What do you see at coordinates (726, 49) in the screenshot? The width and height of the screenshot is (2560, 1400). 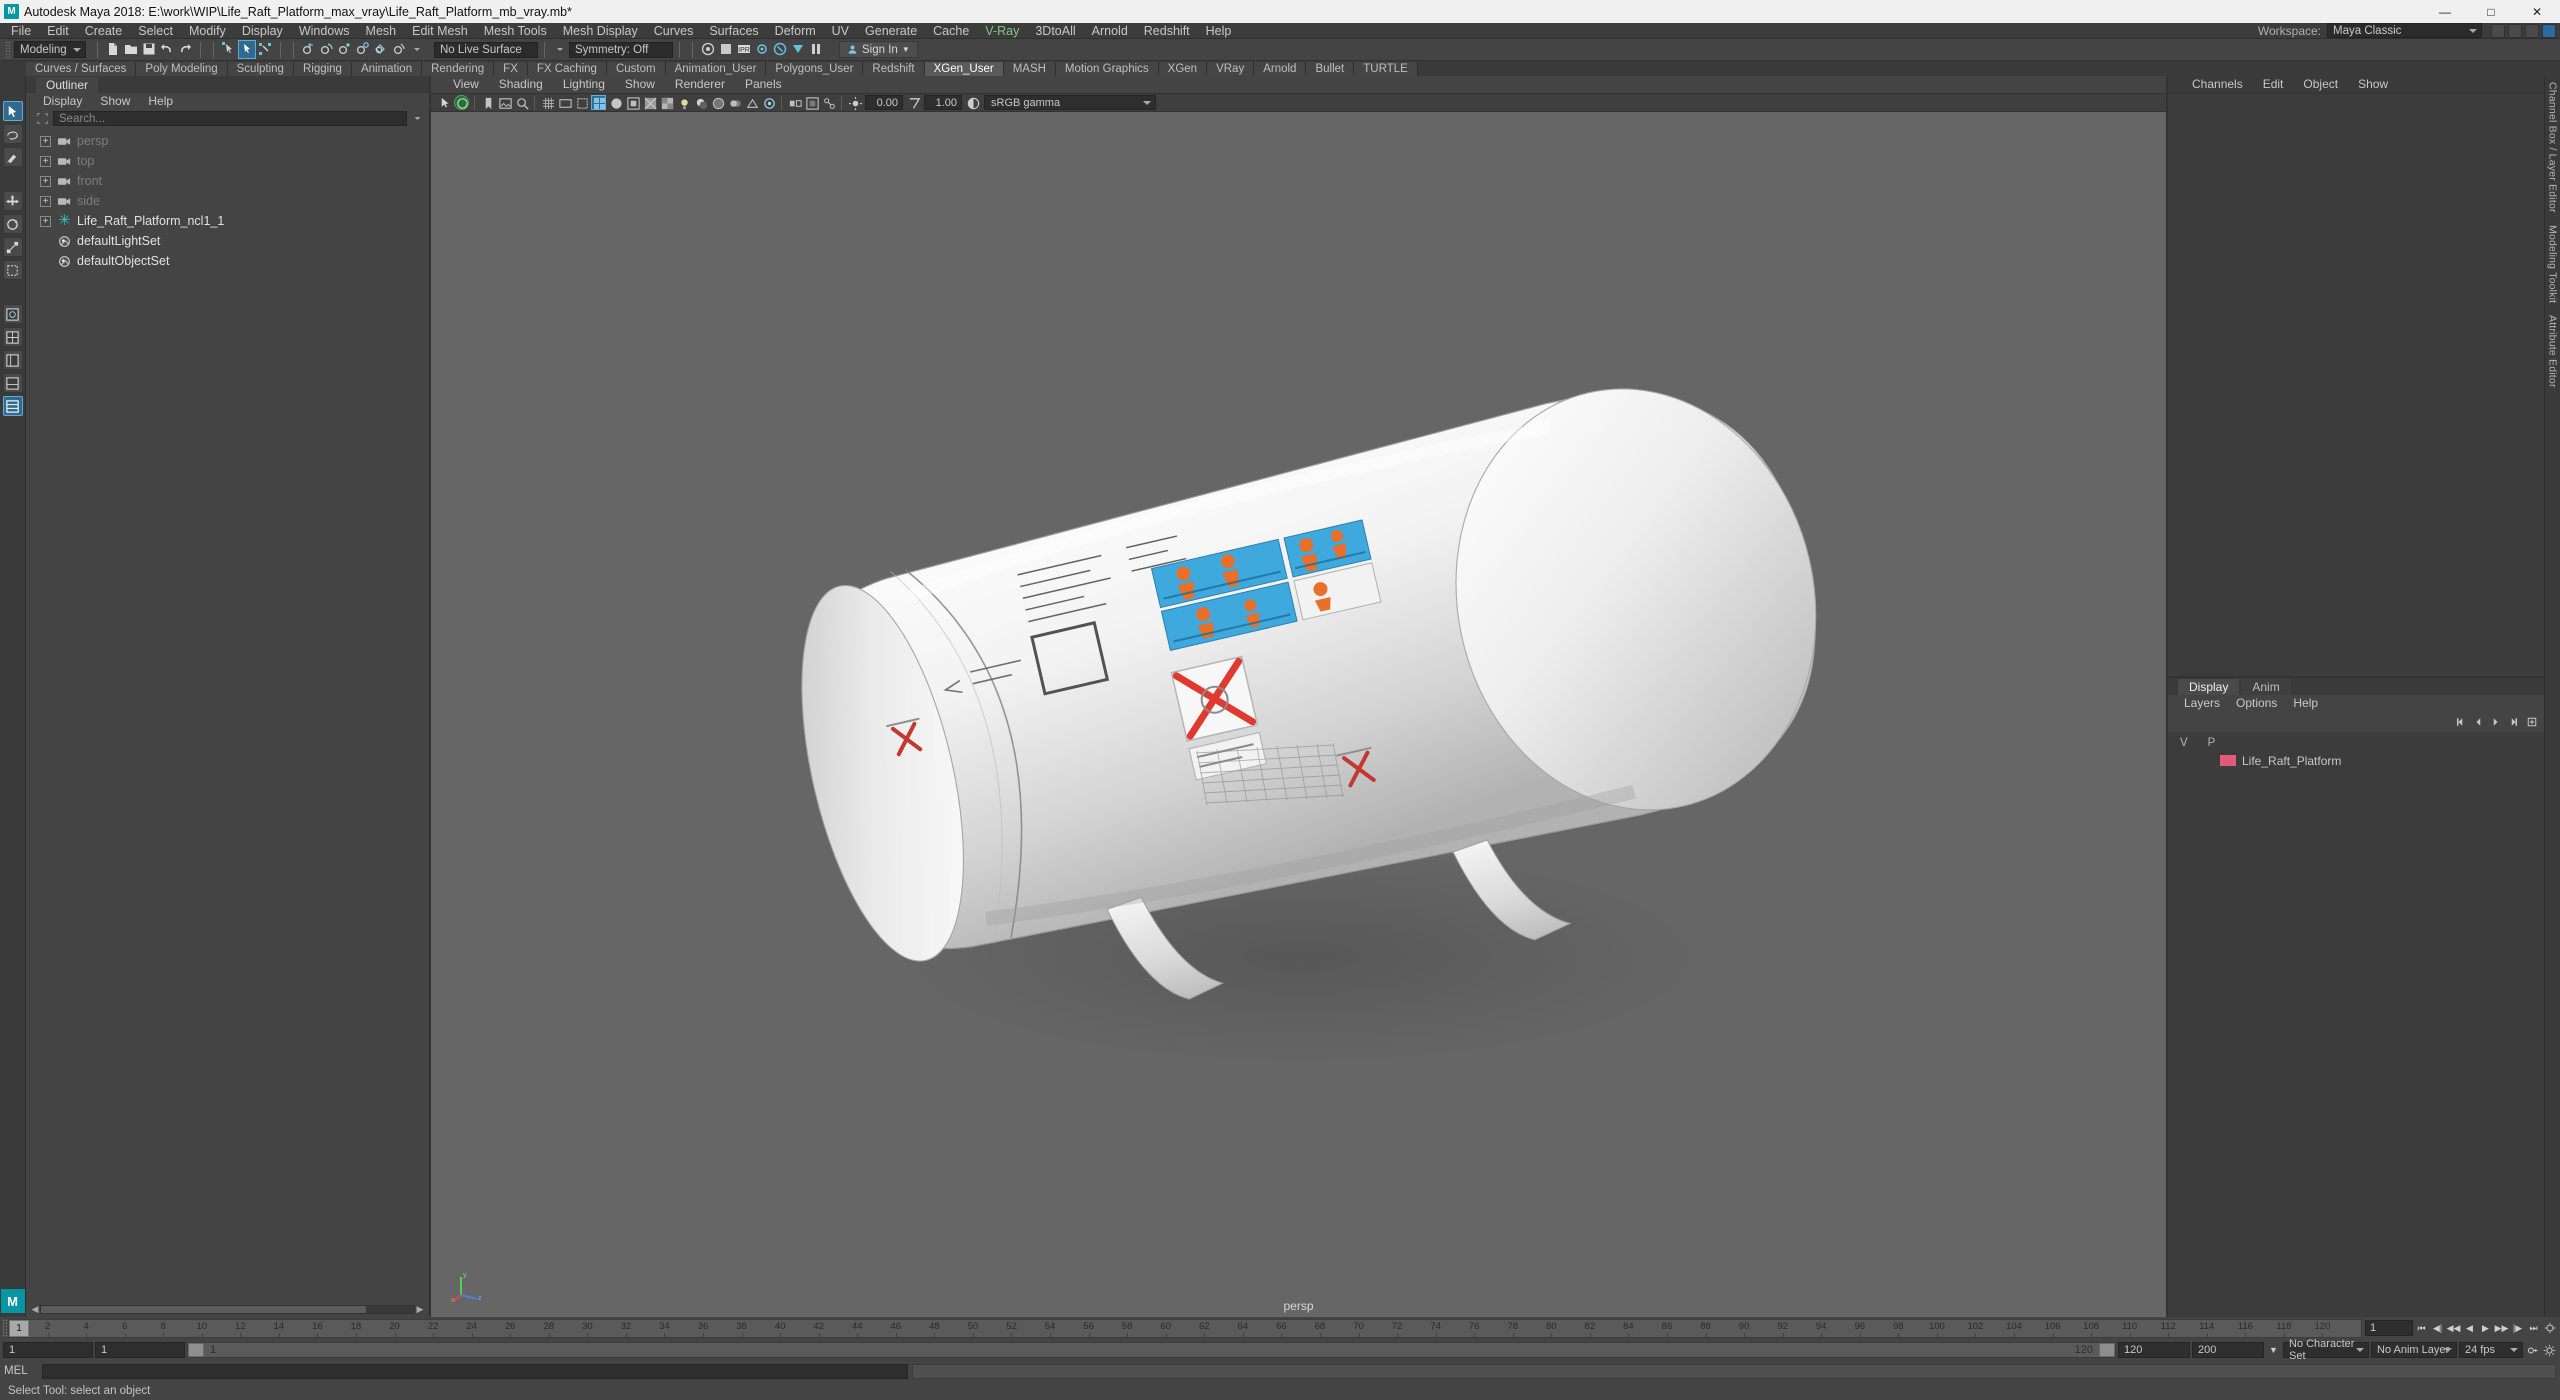 I see `render-sequence-icon` at bounding box center [726, 49].